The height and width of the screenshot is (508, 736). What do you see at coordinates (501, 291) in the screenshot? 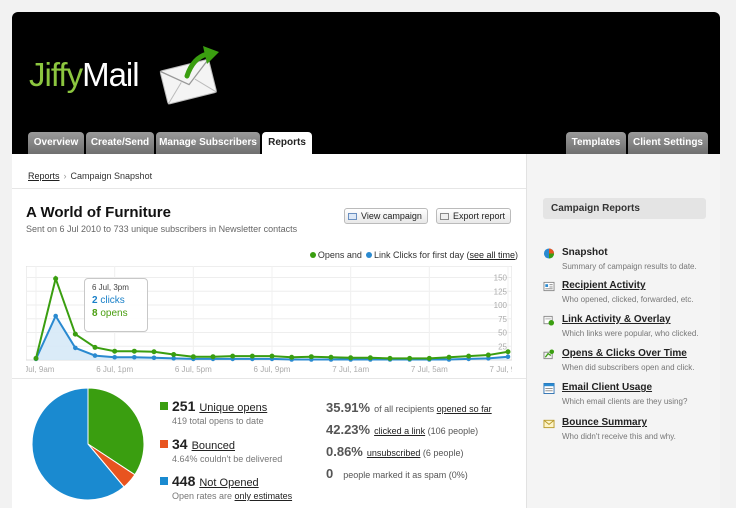
I see `y-tick-label: 125` at bounding box center [501, 291].